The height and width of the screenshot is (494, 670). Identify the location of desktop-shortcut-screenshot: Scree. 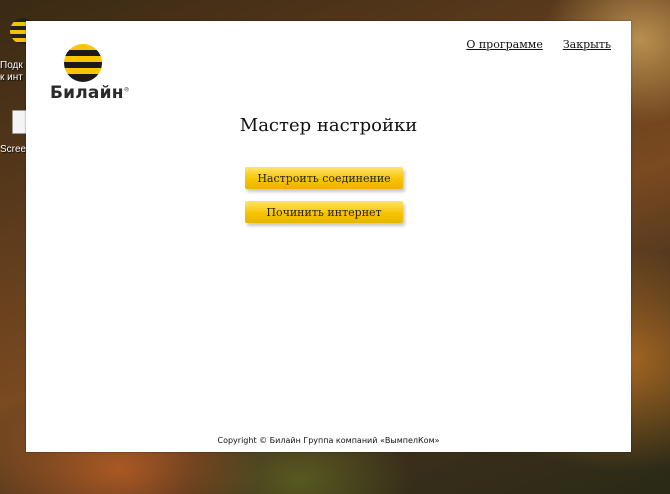
(13, 133).